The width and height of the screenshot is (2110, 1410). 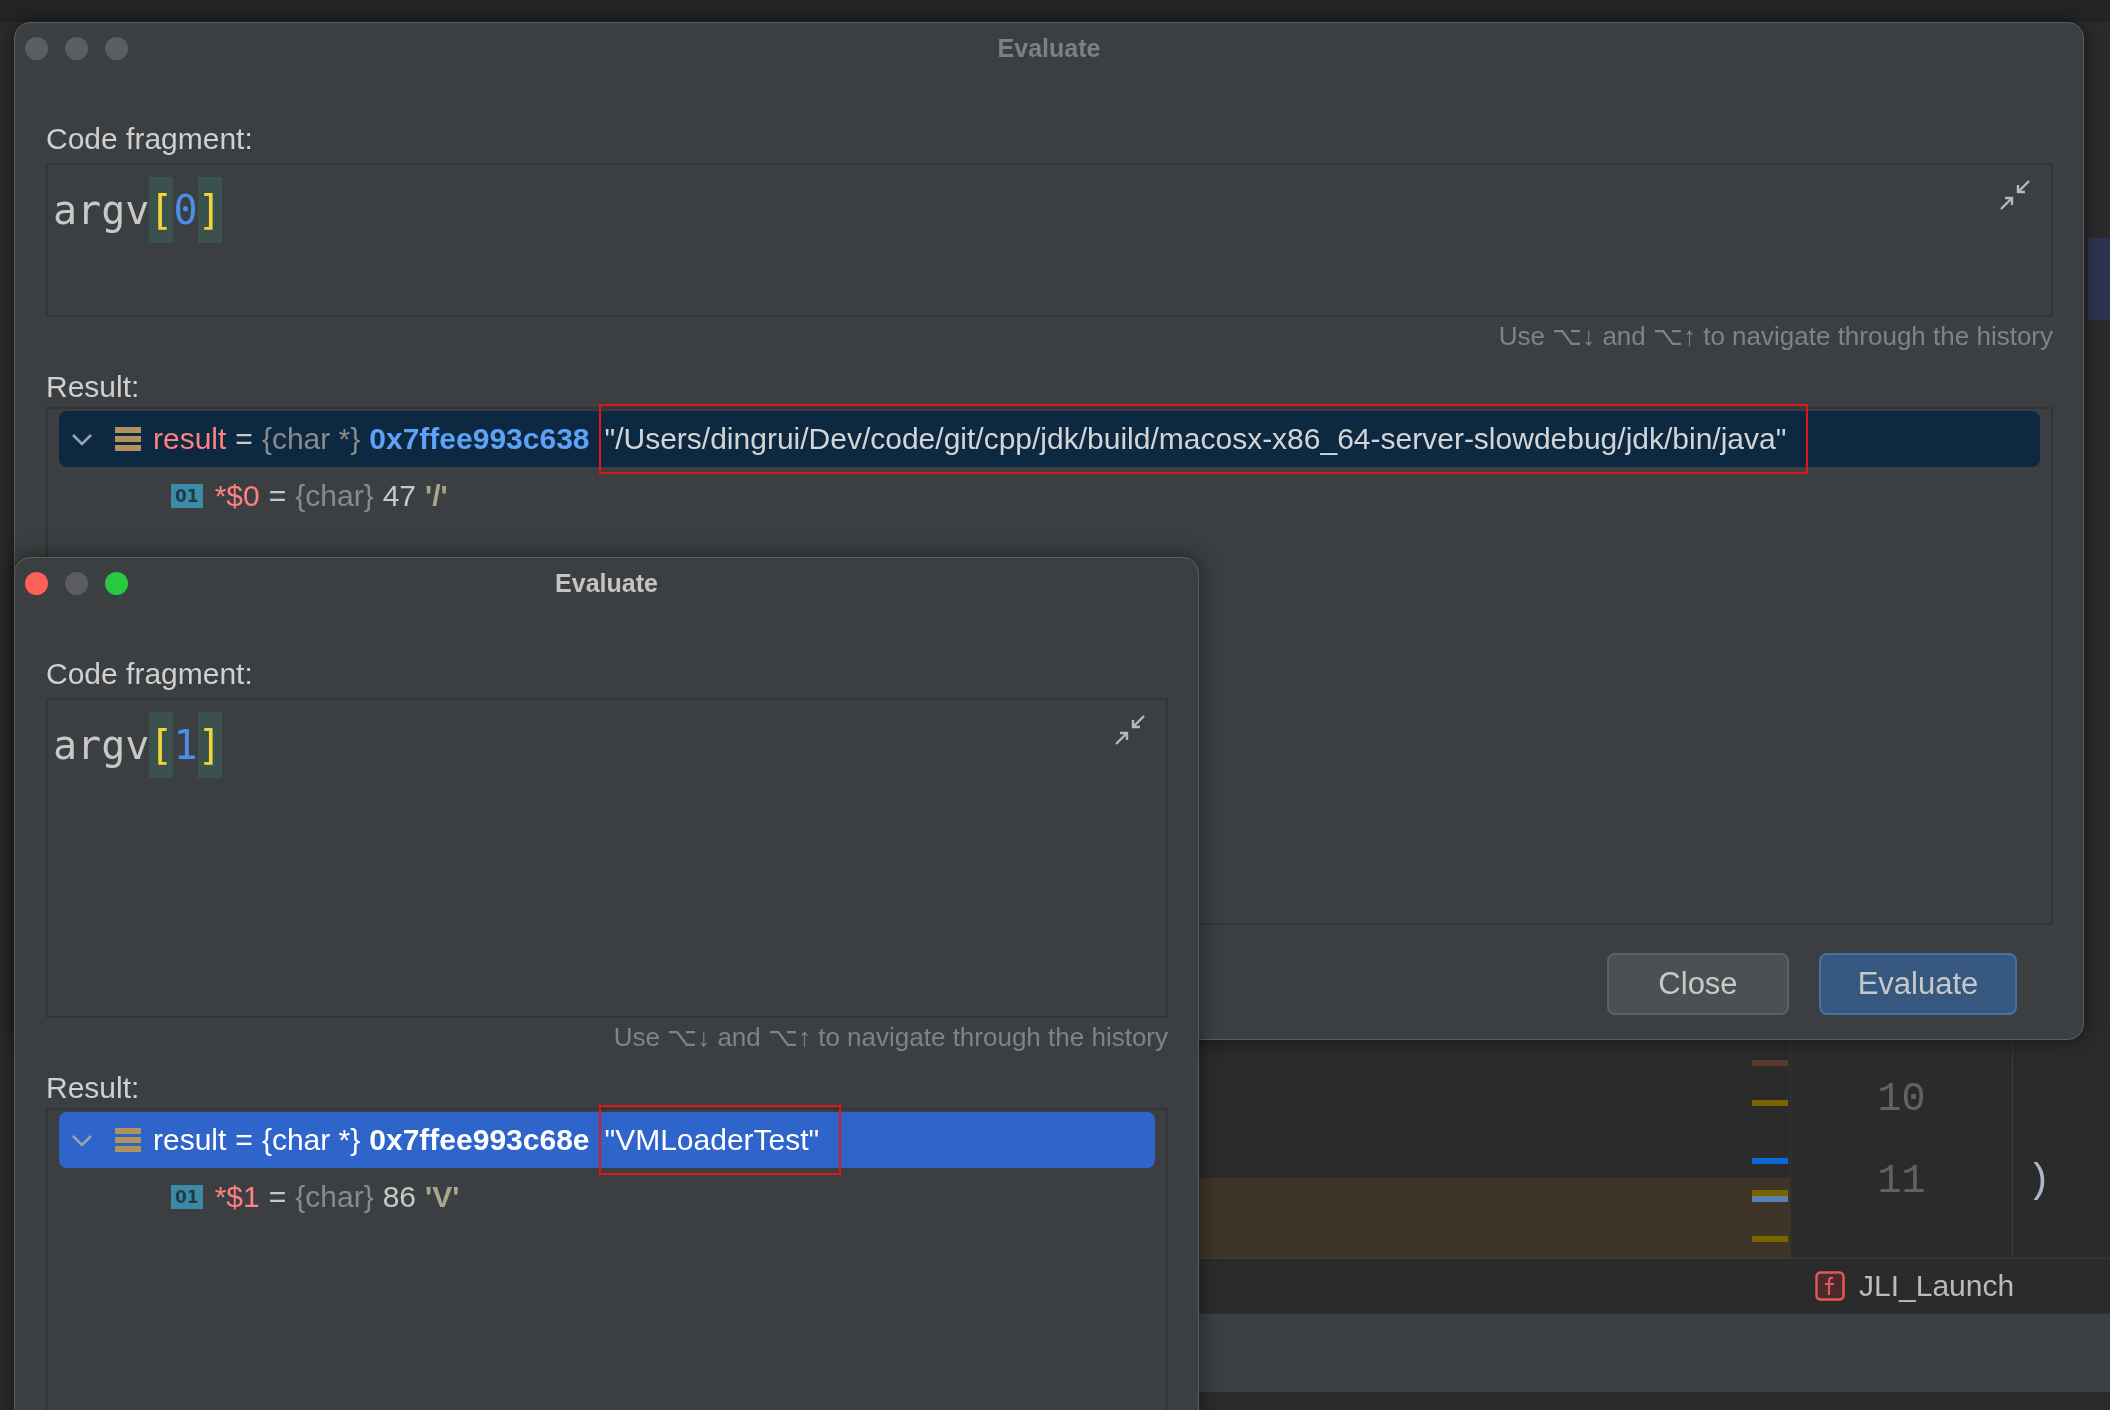 What do you see at coordinates (2039, 1182) in the screenshot?
I see `code-line: )` at bounding box center [2039, 1182].